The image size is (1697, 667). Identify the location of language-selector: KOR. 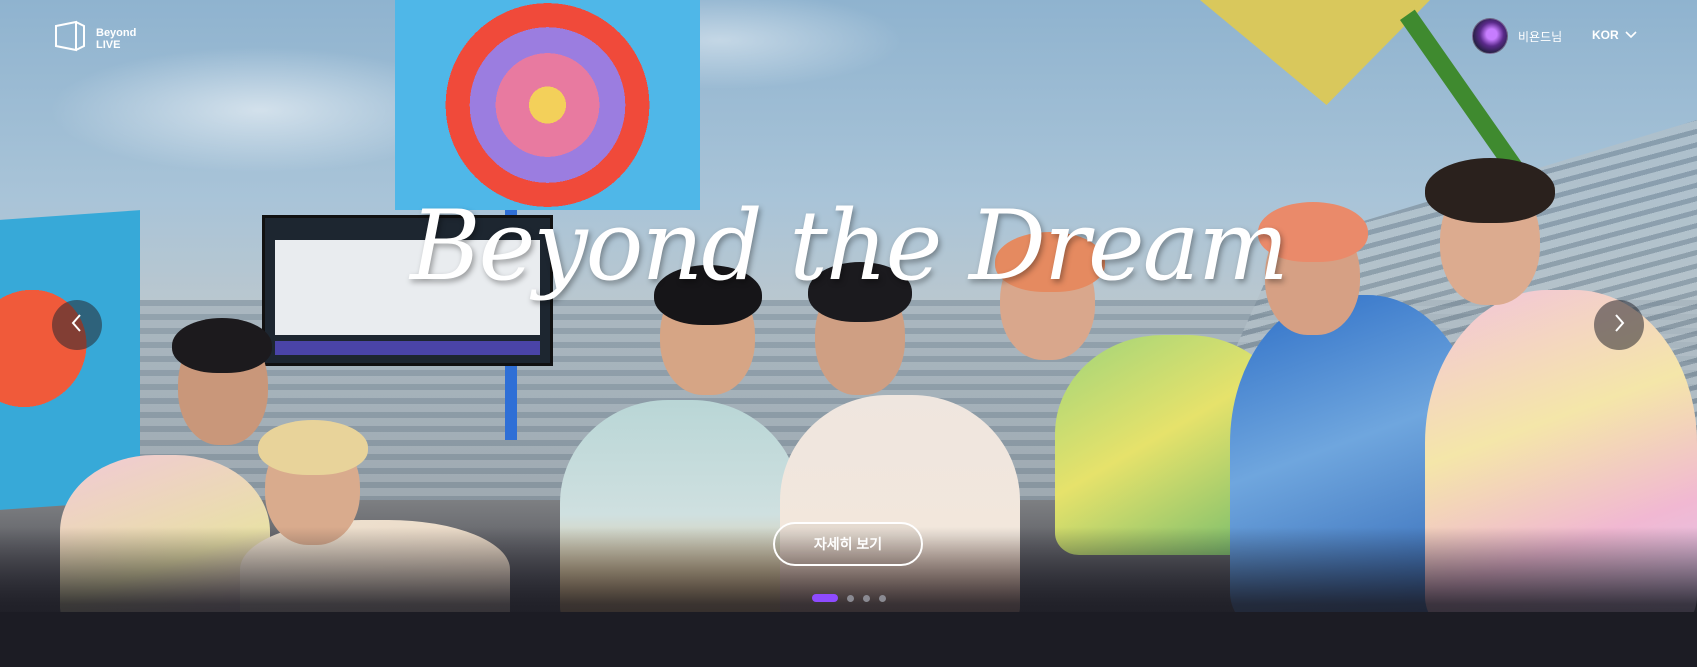
(1614, 35).